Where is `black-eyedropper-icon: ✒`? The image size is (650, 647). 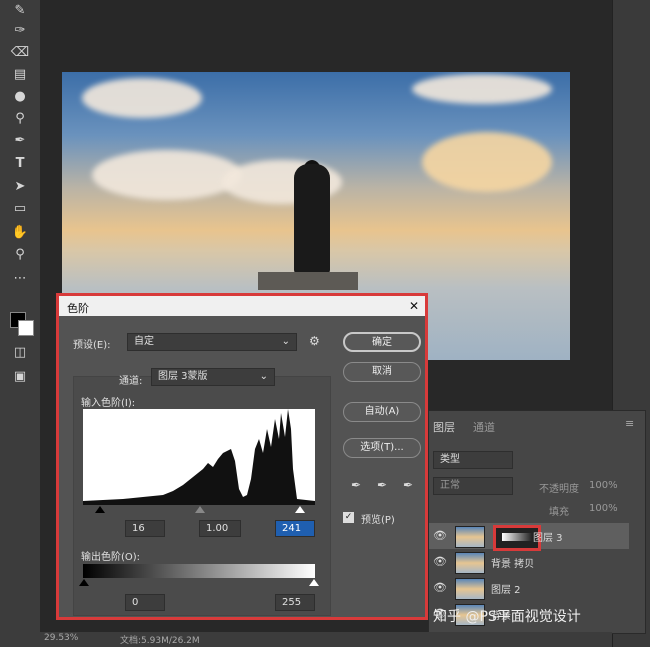 black-eyedropper-icon: ✒ is located at coordinates (356, 485).